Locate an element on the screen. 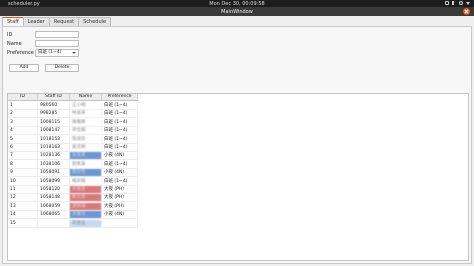  cell-name: 林美華 is located at coordinates (86, 114).